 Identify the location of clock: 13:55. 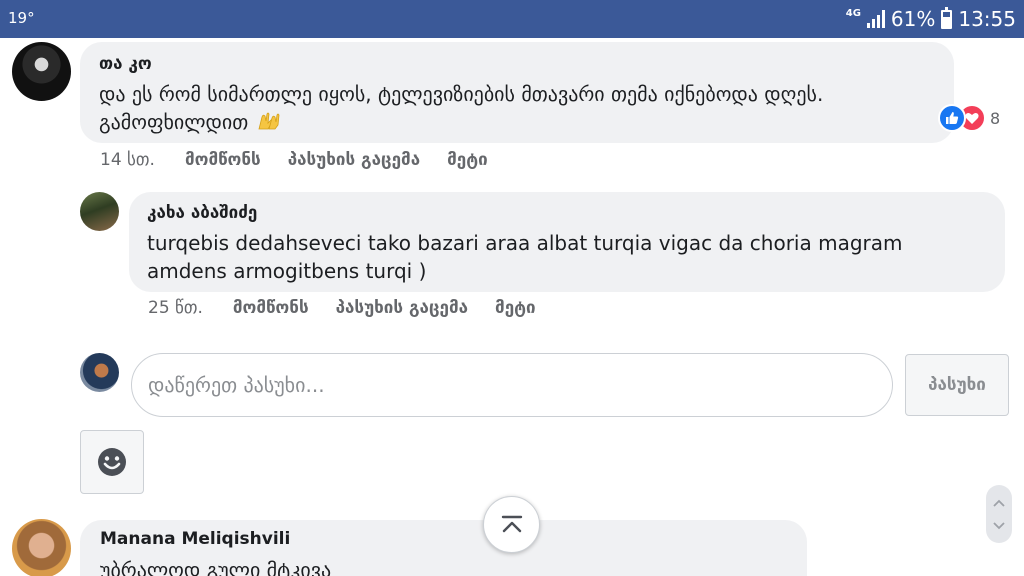
(987, 19).